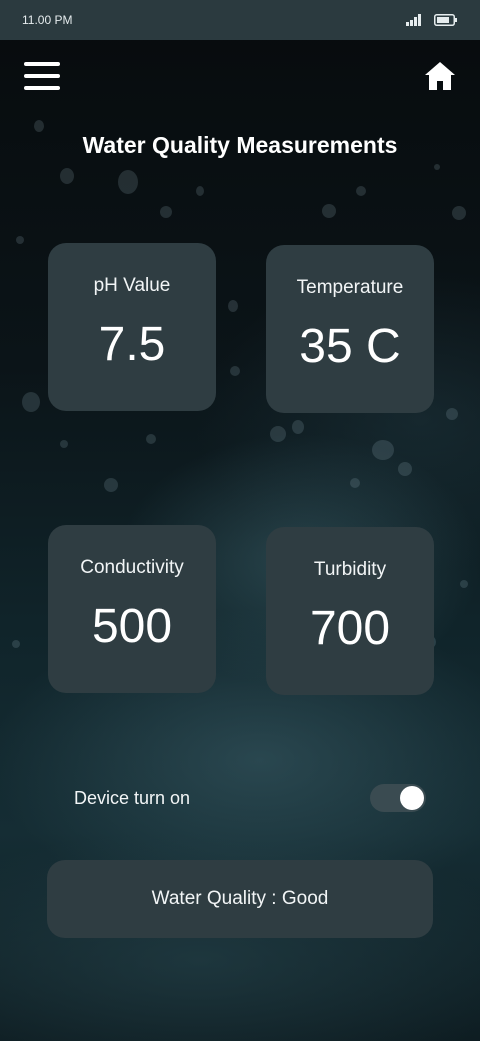 Image resolution: width=480 pixels, height=1041 pixels. What do you see at coordinates (132, 798) in the screenshot?
I see `device-toggle-label: Device turn on` at bounding box center [132, 798].